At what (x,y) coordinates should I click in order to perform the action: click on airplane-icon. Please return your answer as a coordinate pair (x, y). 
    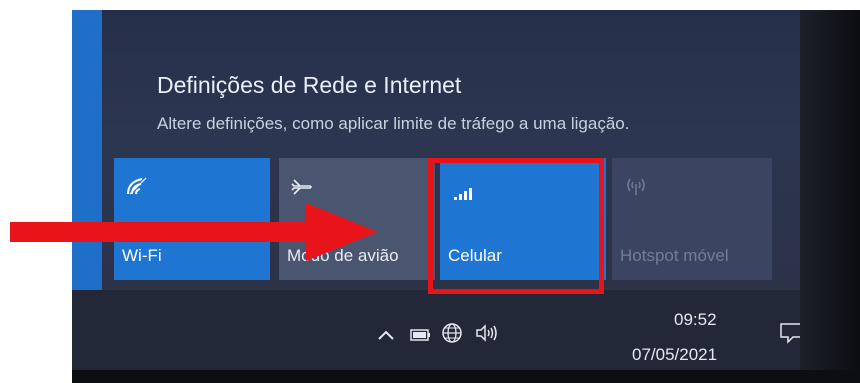
    Looking at the image, I should click on (302, 189).